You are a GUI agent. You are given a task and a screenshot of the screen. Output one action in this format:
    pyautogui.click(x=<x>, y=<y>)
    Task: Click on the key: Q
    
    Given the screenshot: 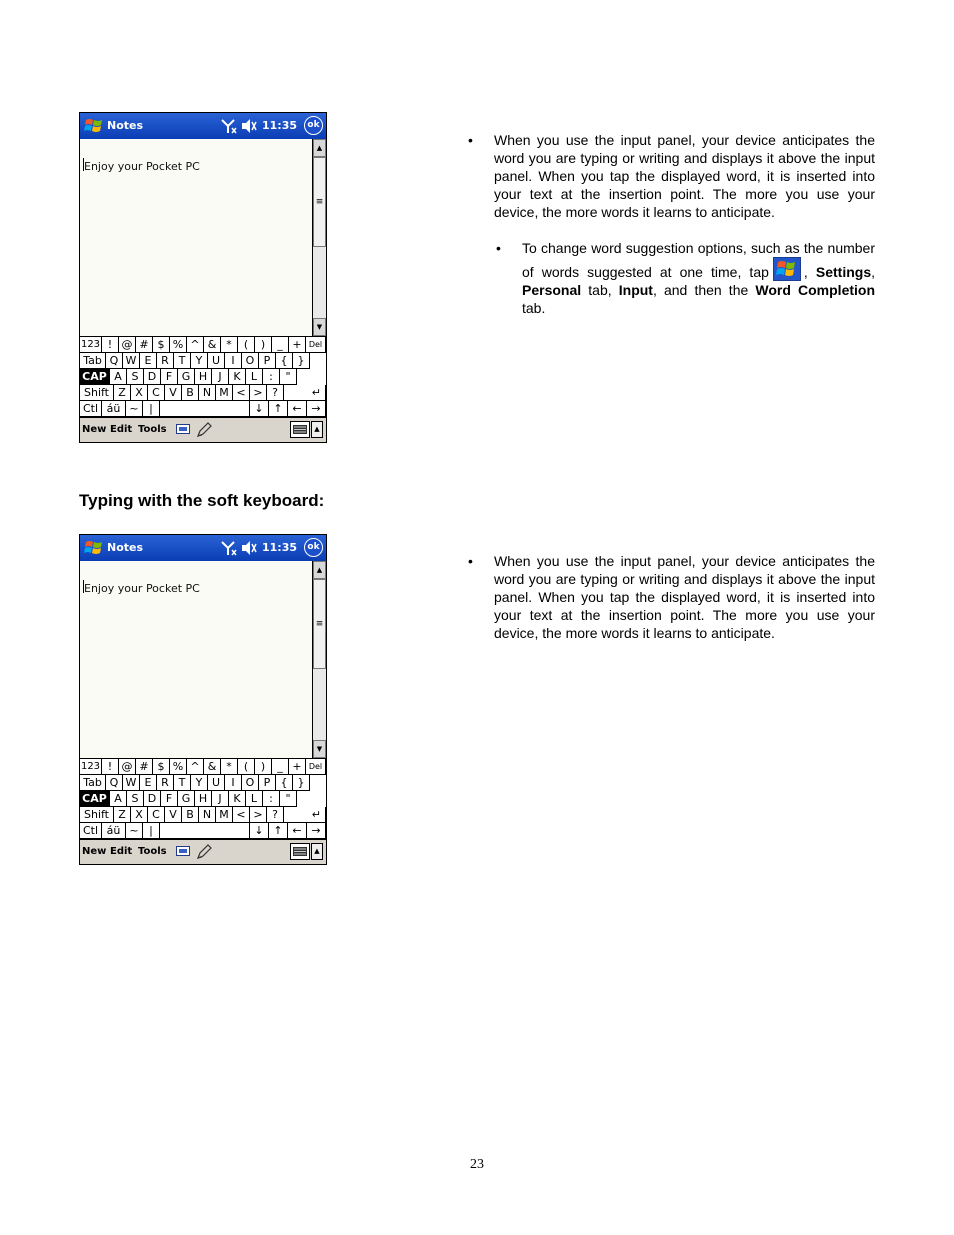 What is the action you would take?
    pyautogui.click(x=114, y=783)
    